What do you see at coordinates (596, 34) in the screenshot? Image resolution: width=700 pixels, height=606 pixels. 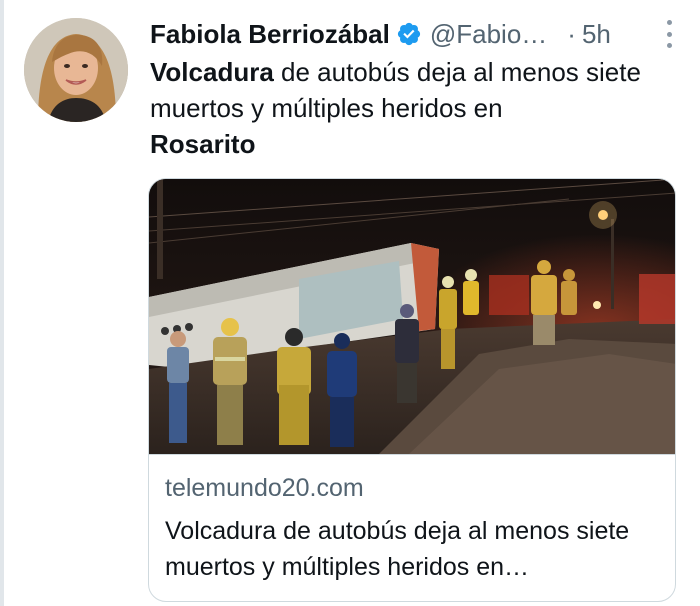 I see `timestamp: 5h` at bounding box center [596, 34].